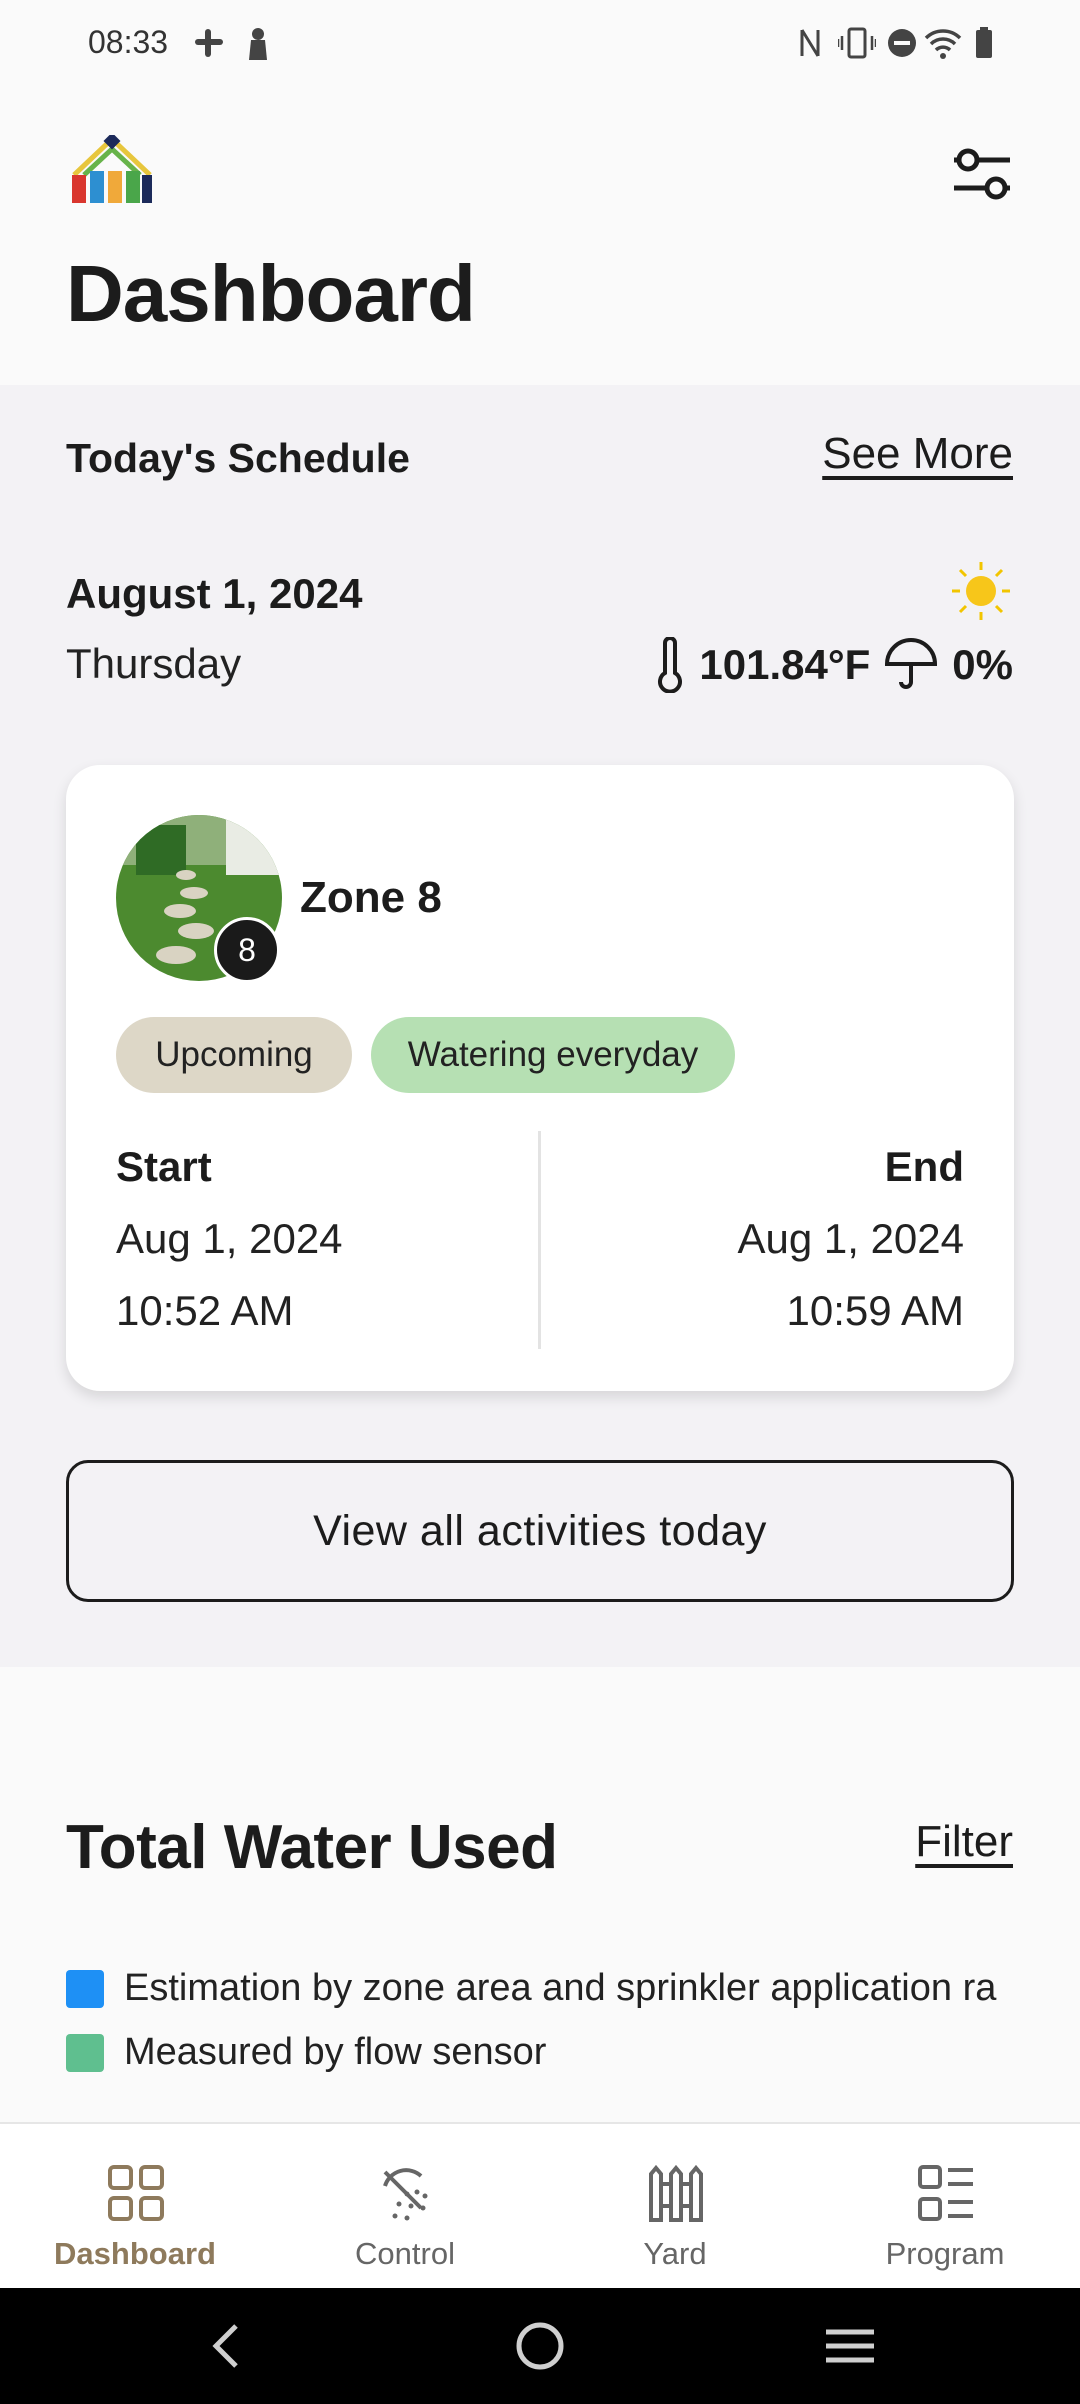 This screenshot has width=1080, height=2404. I want to click on nav-item-yard: Yard, so click(675, 2207).